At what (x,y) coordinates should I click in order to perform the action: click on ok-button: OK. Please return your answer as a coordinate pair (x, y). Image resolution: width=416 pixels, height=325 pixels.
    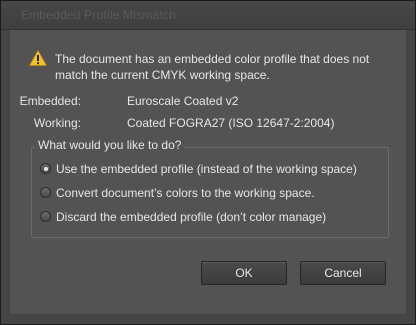
    Looking at the image, I should click on (244, 273).